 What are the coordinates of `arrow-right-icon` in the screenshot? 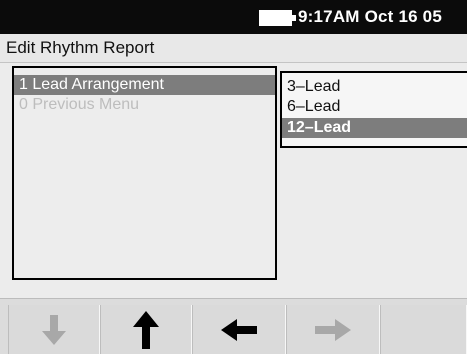 It's located at (333, 330).